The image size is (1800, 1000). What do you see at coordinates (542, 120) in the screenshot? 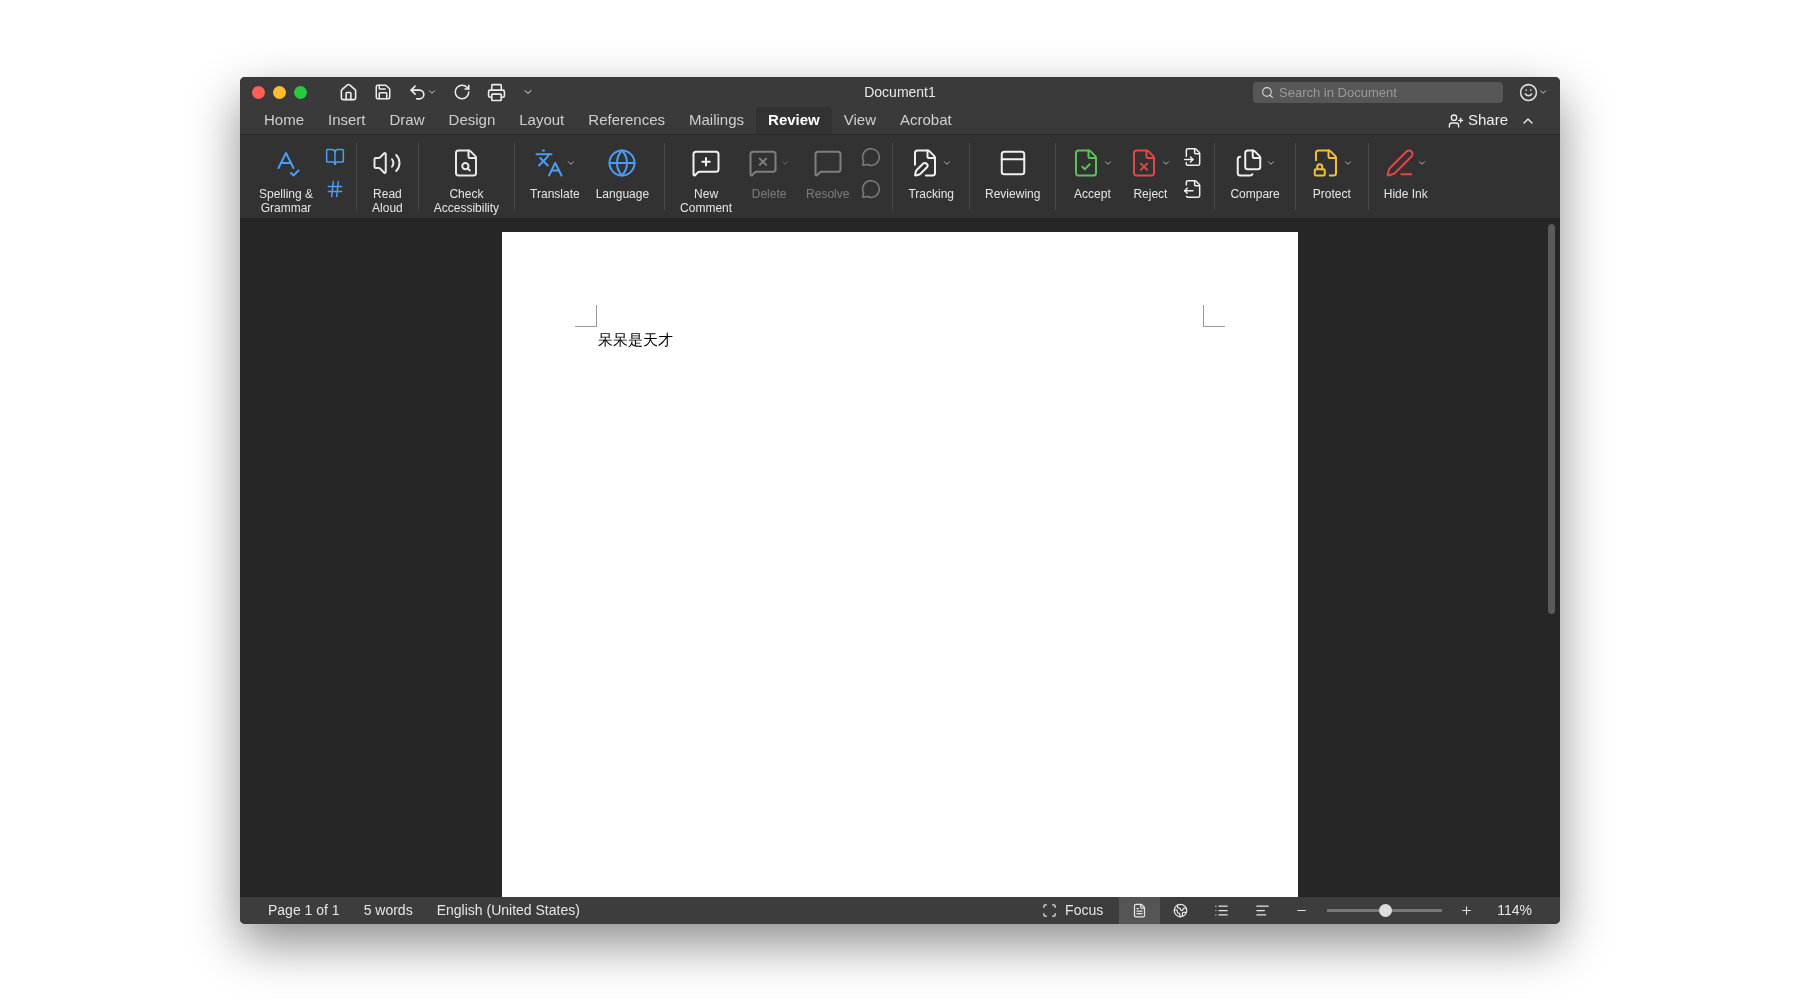
I see `ribbon-tab: Layout` at bounding box center [542, 120].